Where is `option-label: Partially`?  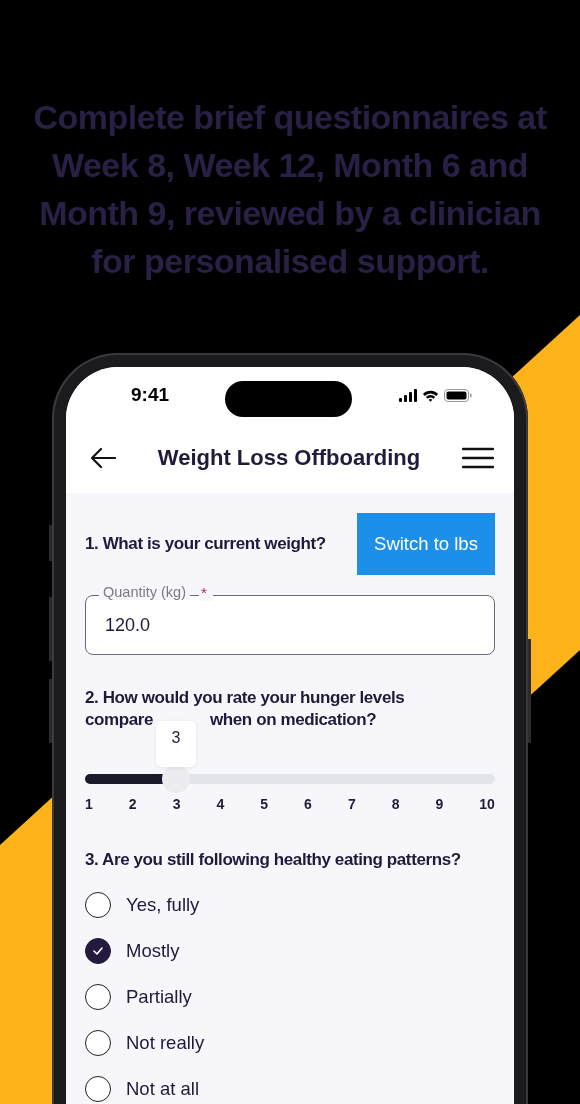 option-label: Partially is located at coordinates (159, 997).